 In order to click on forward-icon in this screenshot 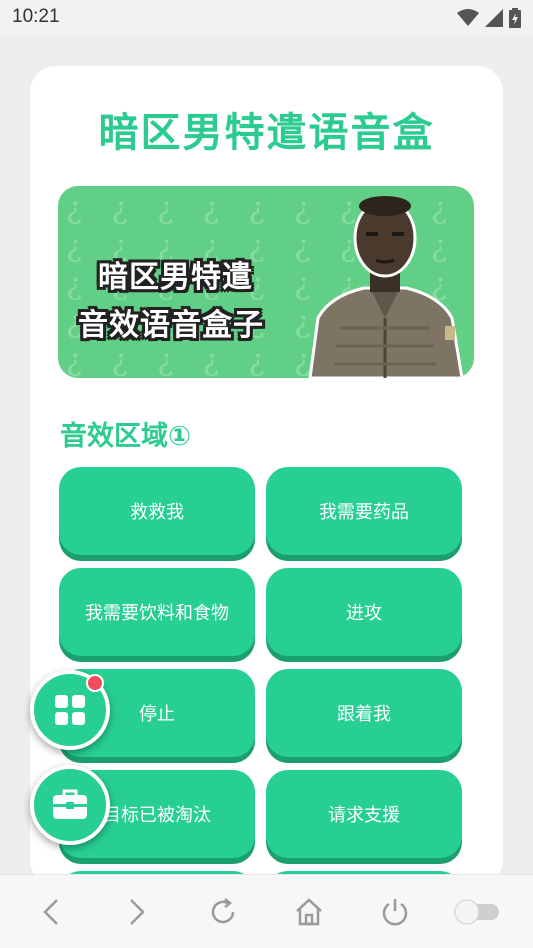, I will do `click(137, 912)`.